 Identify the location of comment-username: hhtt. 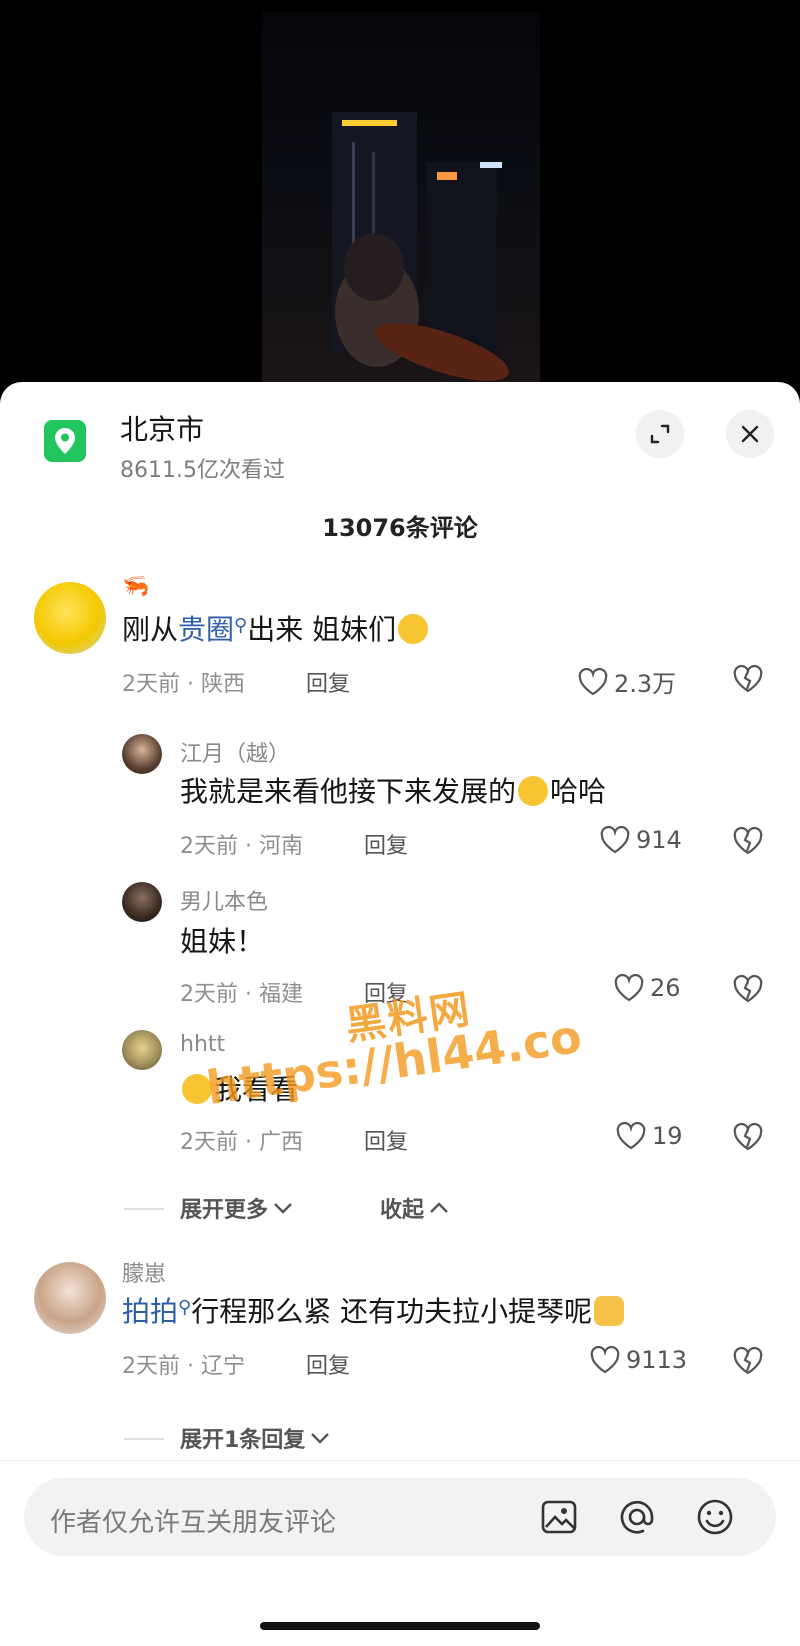
(202, 1044).